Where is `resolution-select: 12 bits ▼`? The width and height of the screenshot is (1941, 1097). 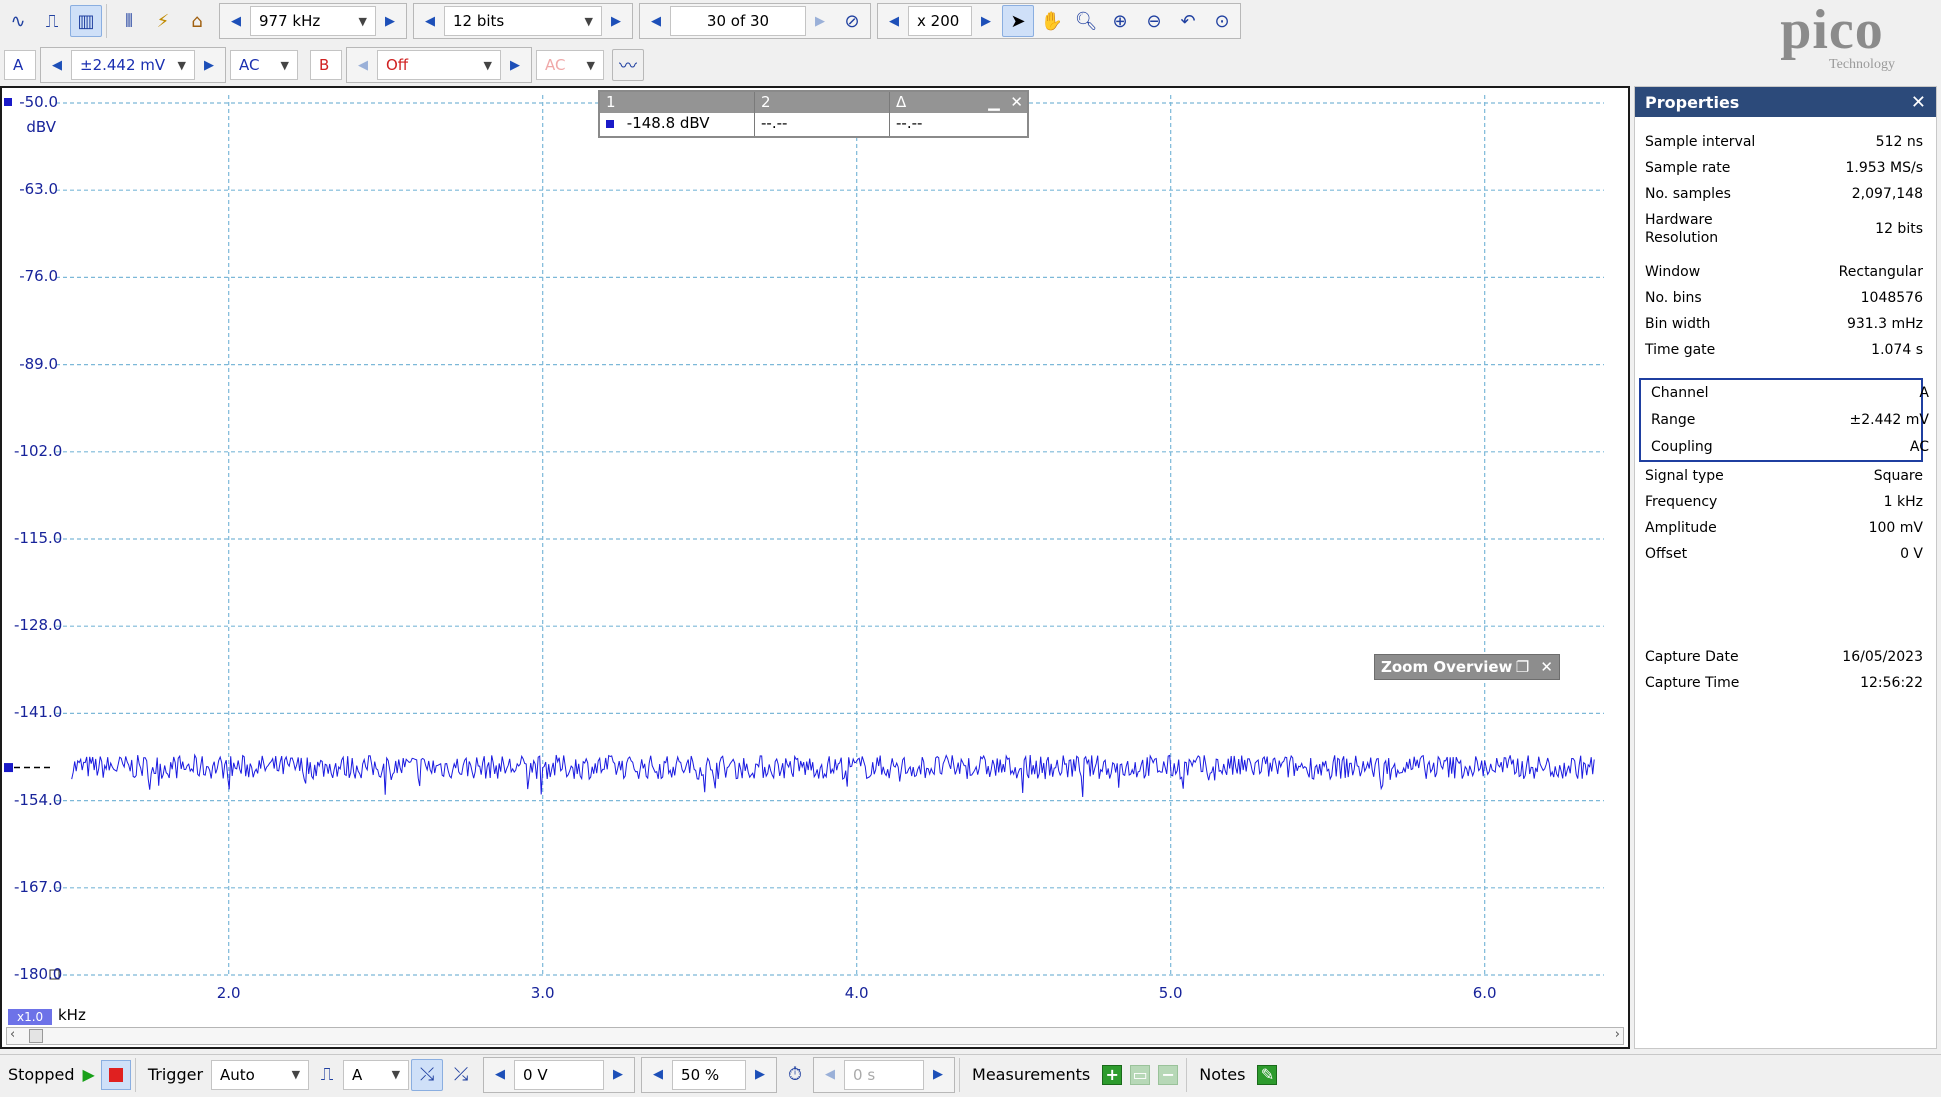
resolution-select: 12 bits ▼ is located at coordinates (523, 21).